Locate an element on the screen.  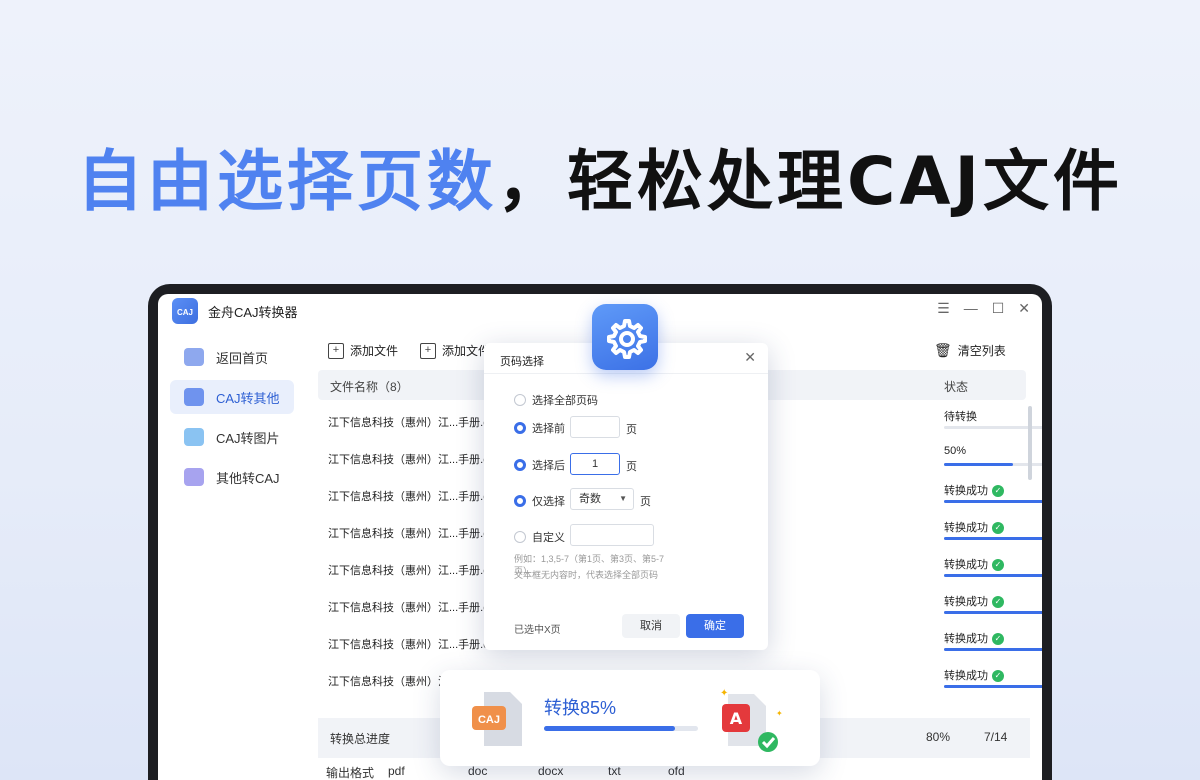
sidebar-item-home: 返回首页 is located at coordinates (232, 357).